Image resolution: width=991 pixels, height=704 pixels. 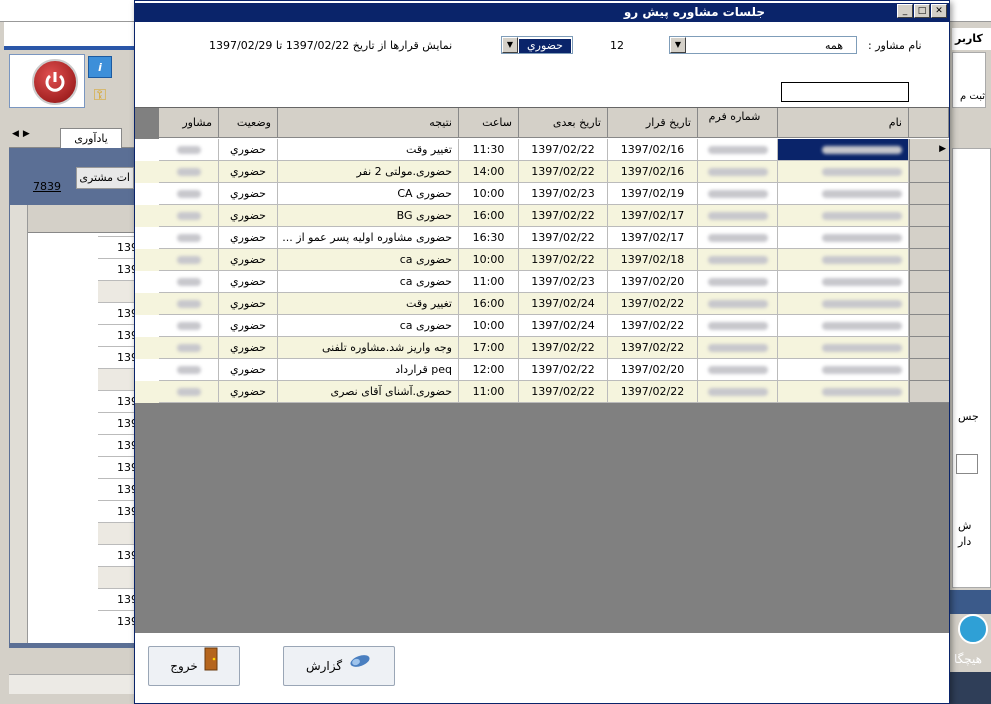 I want to click on header-advisor: مشاور, so click(x=189, y=123).